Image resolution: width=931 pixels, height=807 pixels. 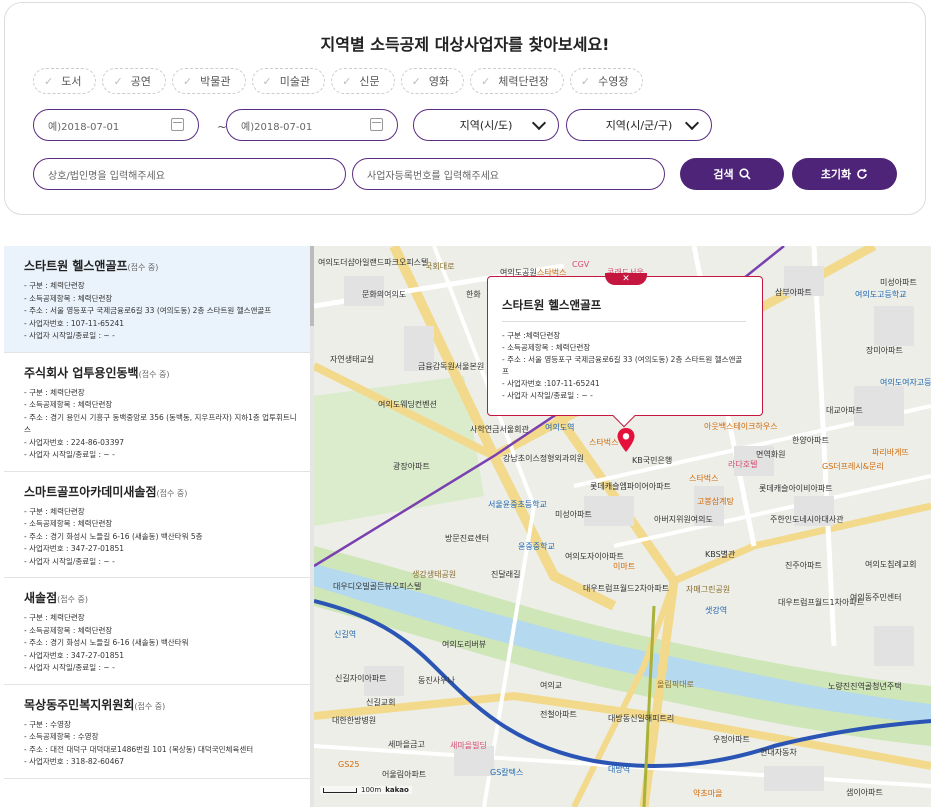 What do you see at coordinates (161, 491) in the screenshot?
I see `result-title: 스마트골프아카데미새솔점(접수 중)` at bounding box center [161, 491].